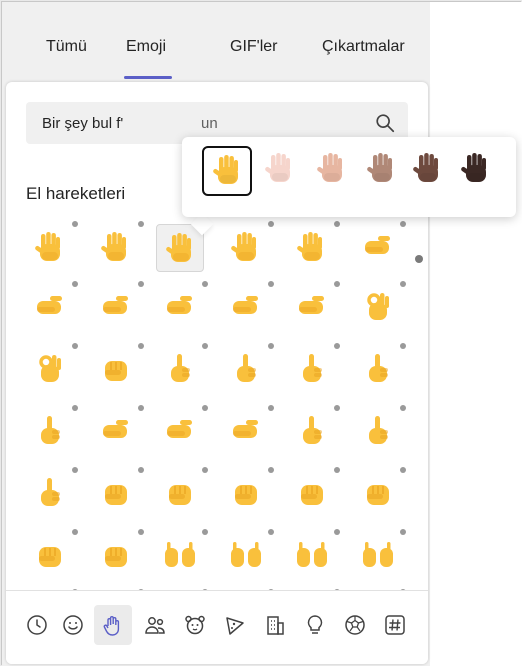 The image size is (522, 666). I want to click on pinched-fingers-emoji, so click(52, 368).